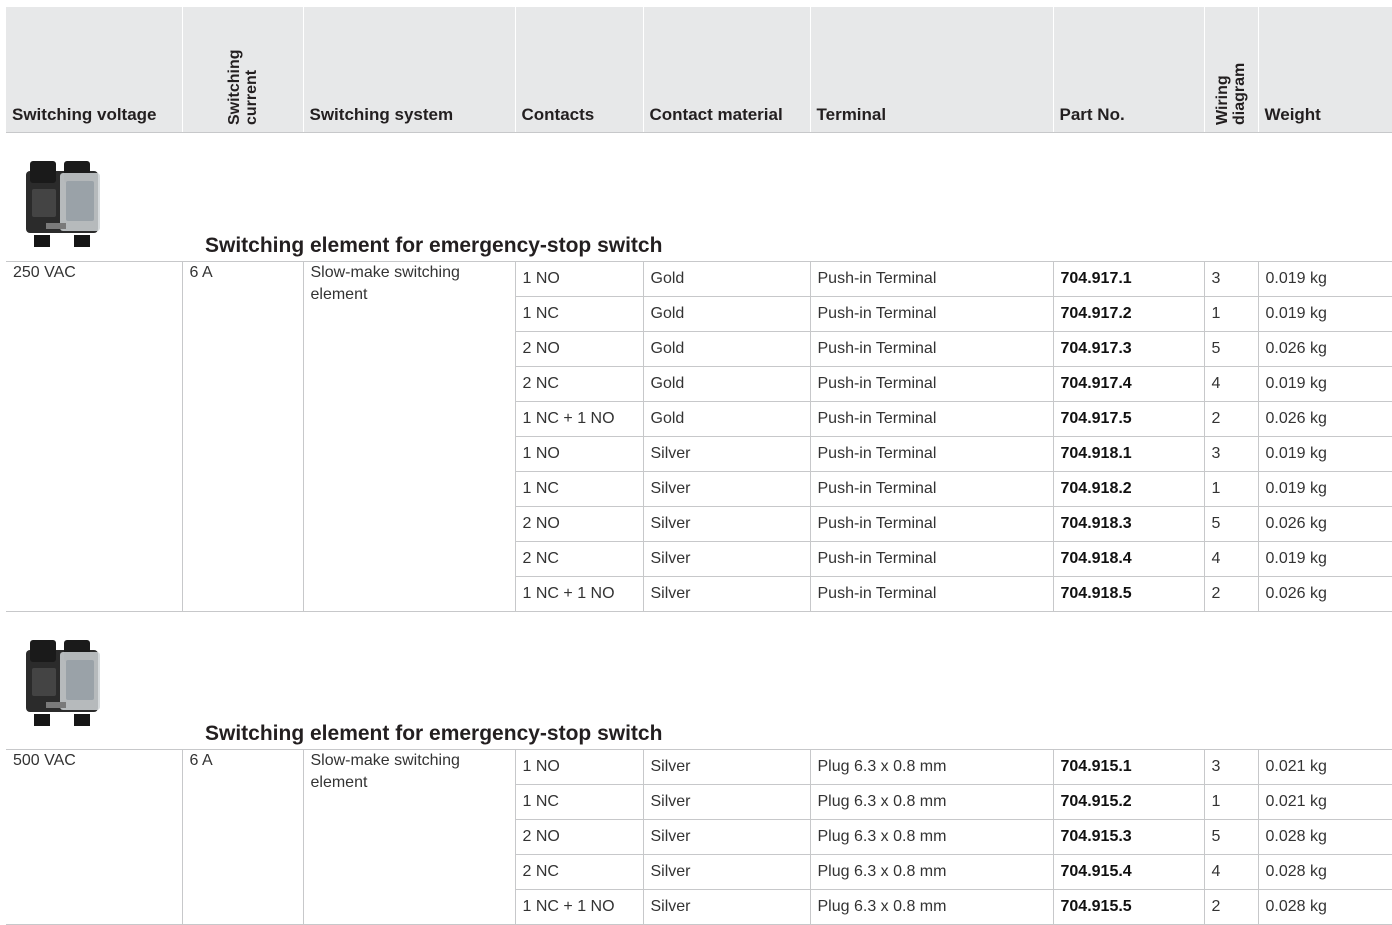  What do you see at coordinates (1128, 872) in the screenshot?
I see `part-no-cell: 704.915.4` at bounding box center [1128, 872].